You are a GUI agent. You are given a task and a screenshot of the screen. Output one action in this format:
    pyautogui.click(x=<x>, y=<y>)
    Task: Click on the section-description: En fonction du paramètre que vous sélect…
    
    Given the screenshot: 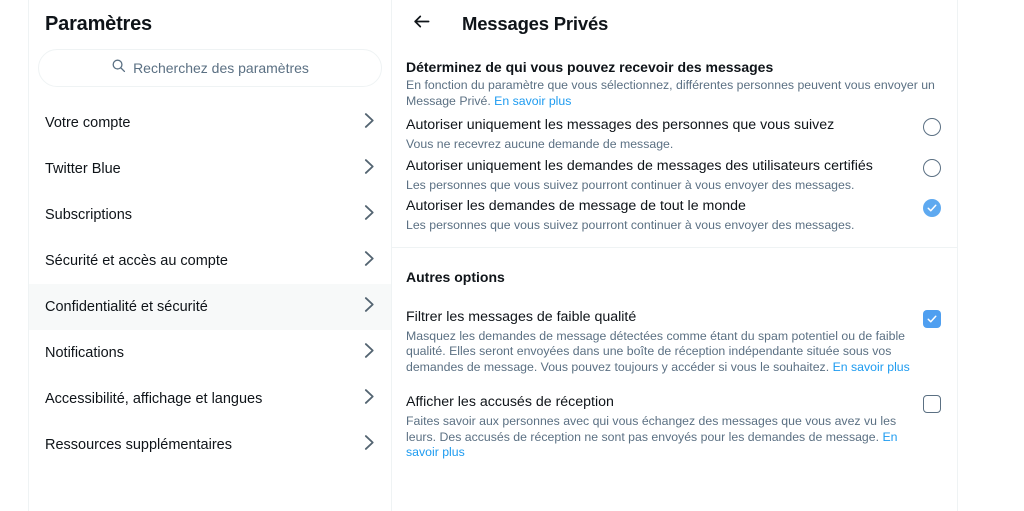 What is the action you would take?
    pyautogui.click(x=674, y=95)
    